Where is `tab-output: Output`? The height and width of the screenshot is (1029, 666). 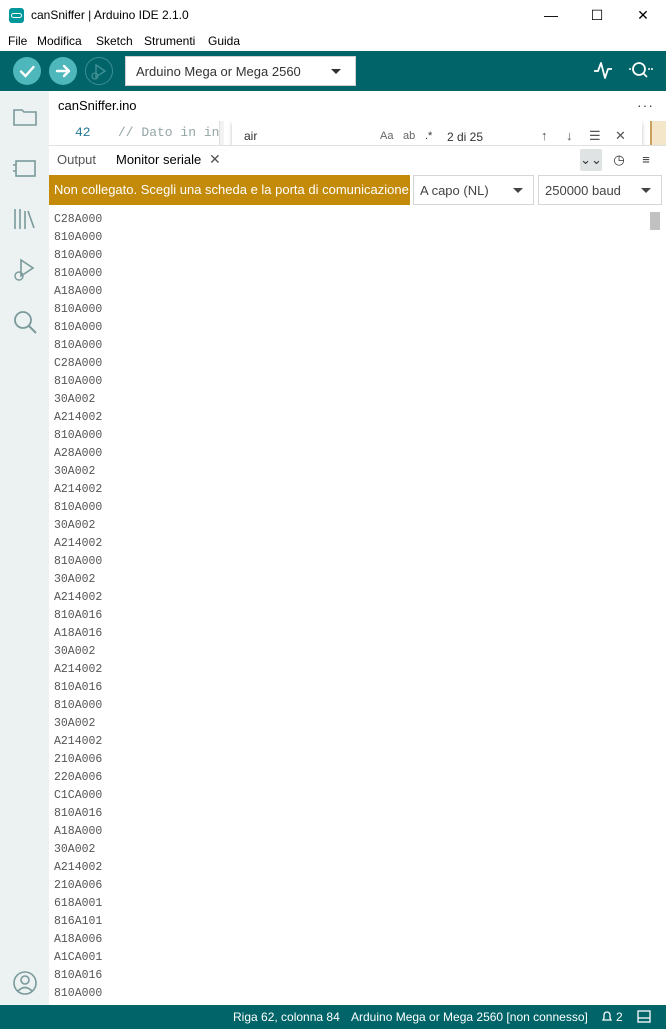
tab-output: Output is located at coordinates (76, 159).